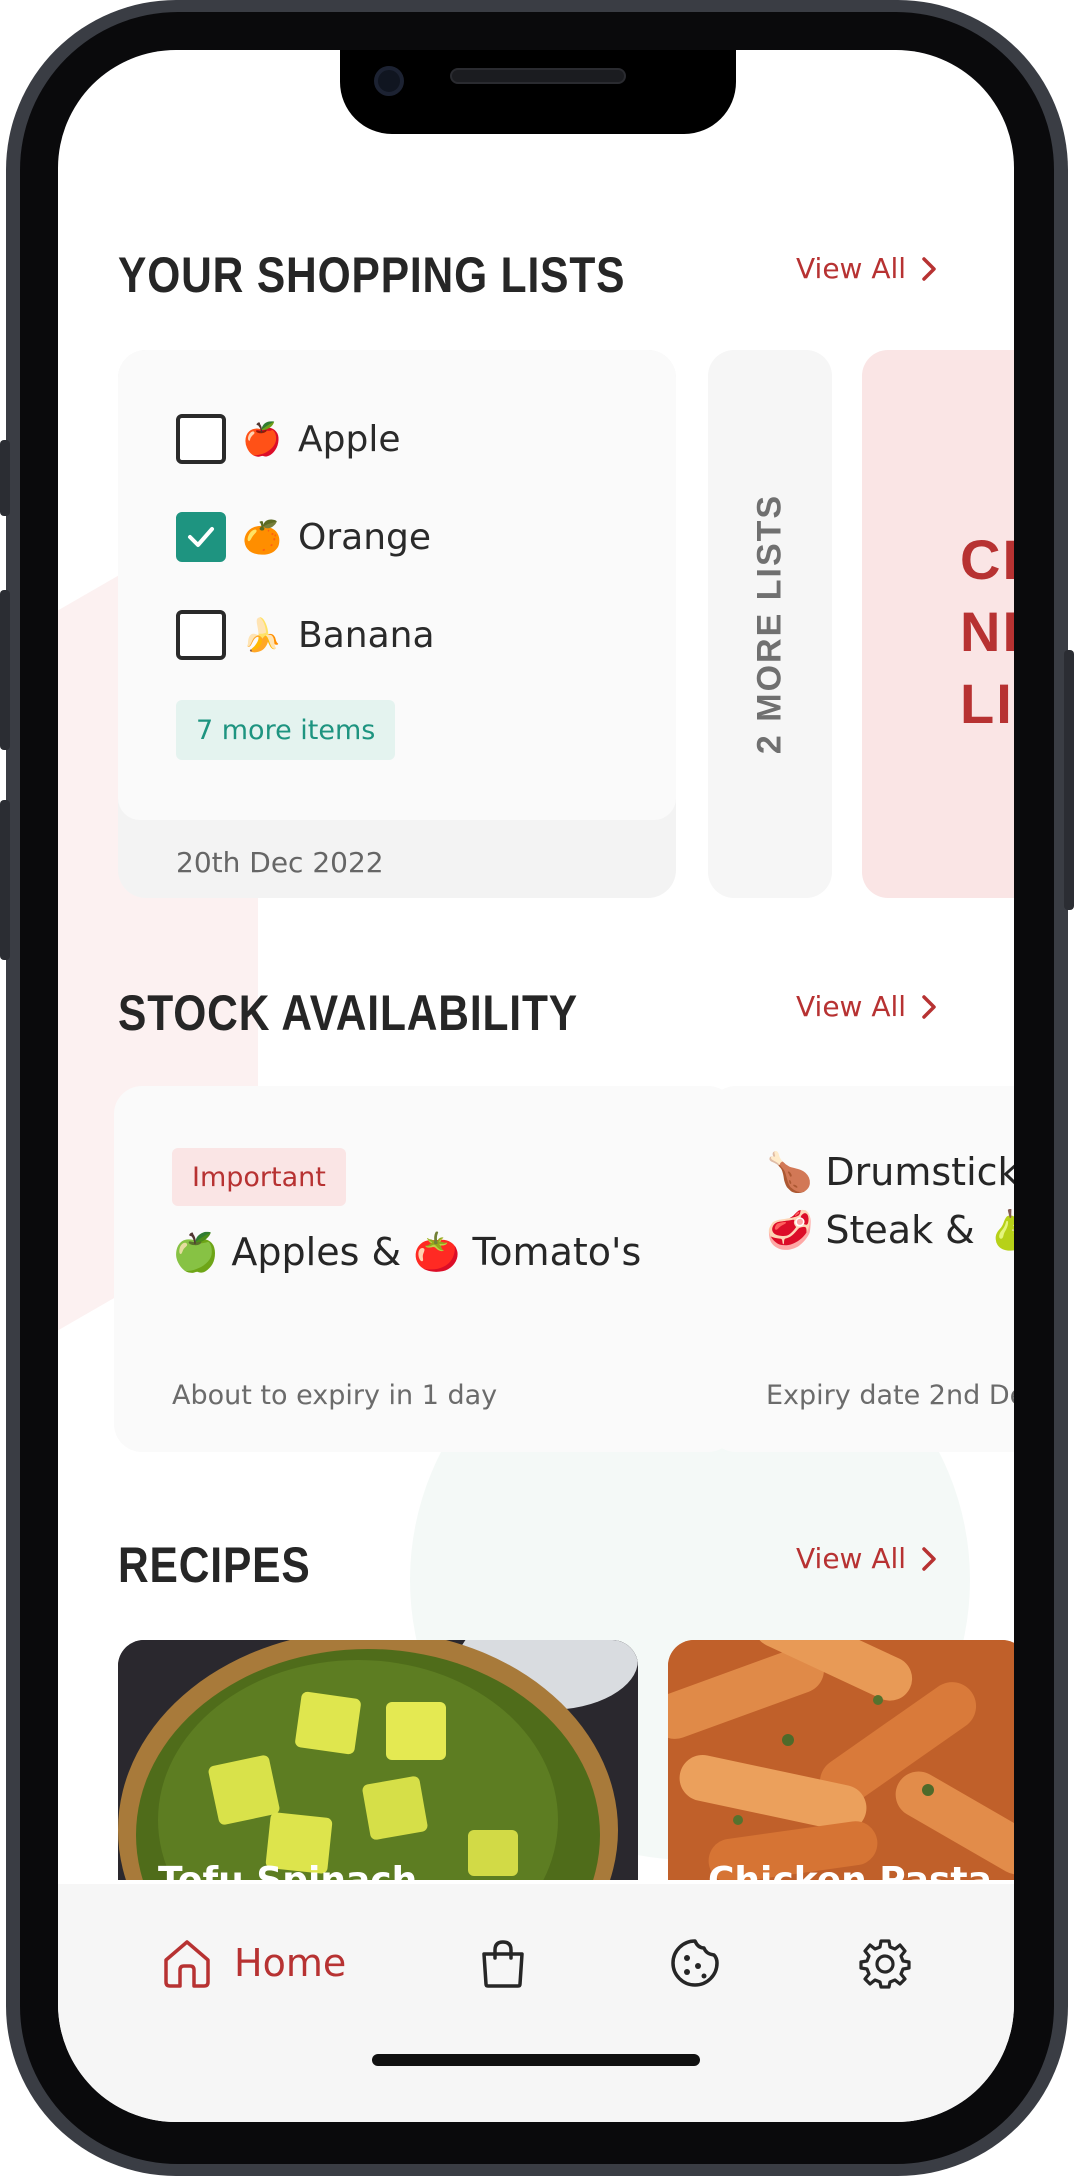 This screenshot has width=1074, height=2176. What do you see at coordinates (890, 1230) in the screenshot?
I see `stock-items-text: 🥩 Steak & 🍐` at bounding box center [890, 1230].